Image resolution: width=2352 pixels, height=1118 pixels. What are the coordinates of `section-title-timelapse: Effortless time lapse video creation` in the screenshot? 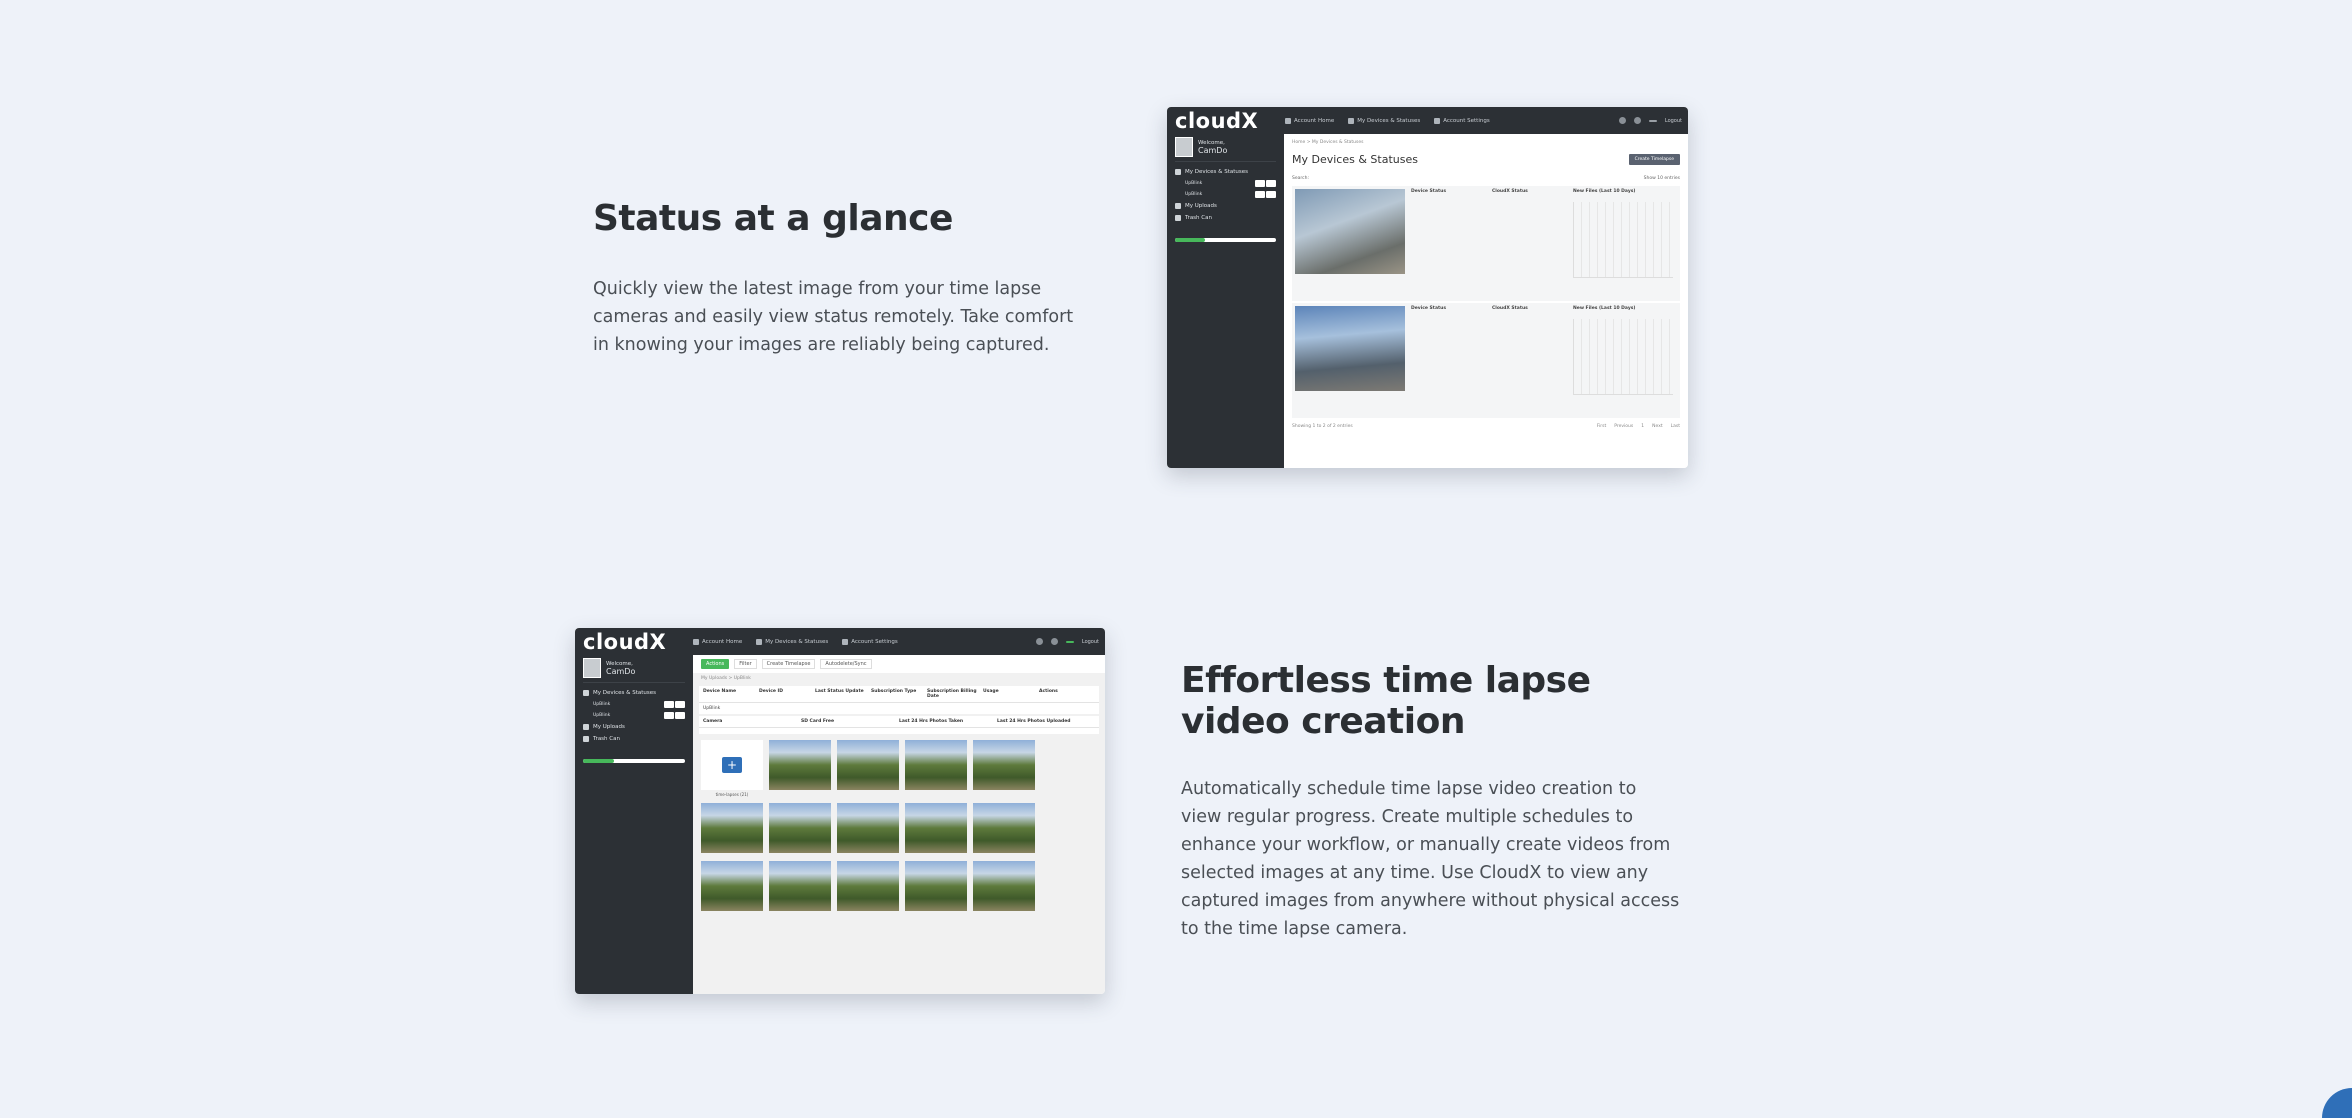 It's located at (1386, 701).